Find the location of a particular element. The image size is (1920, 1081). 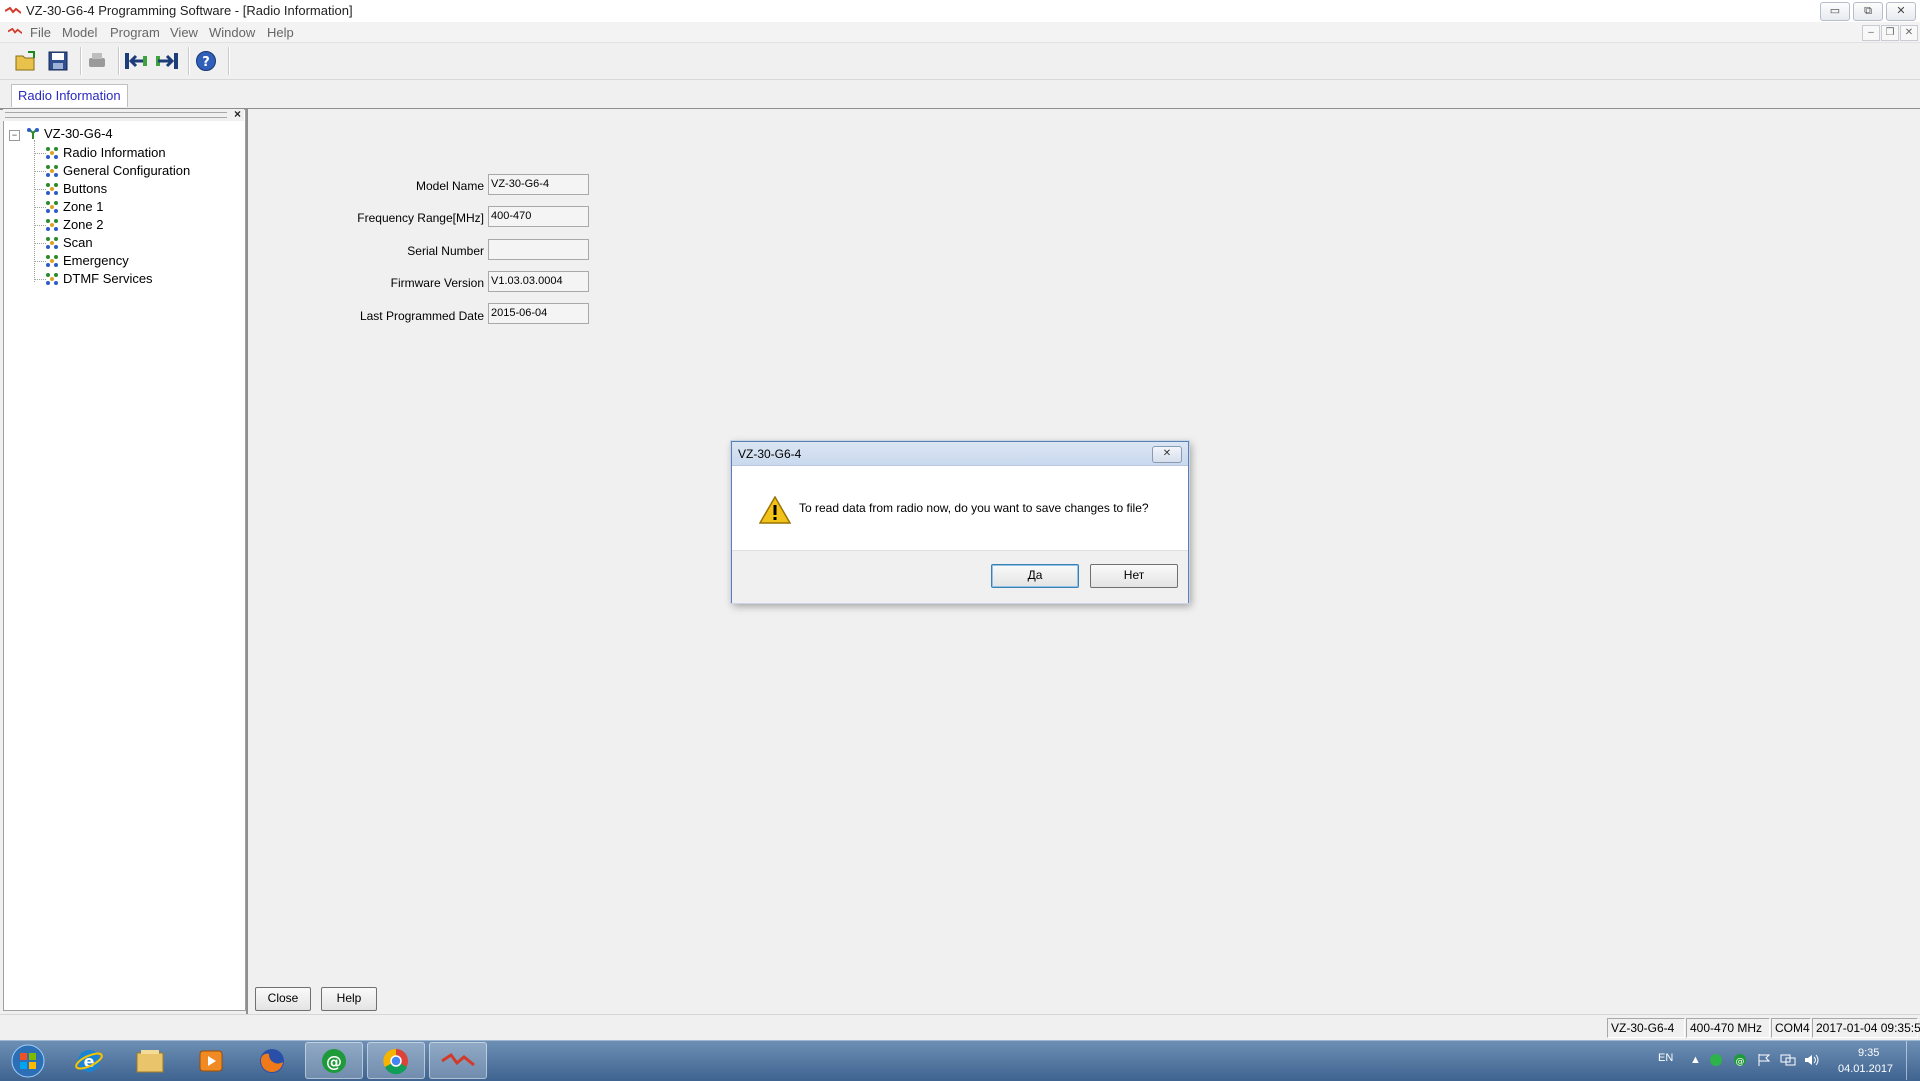

taskbar-firefox is located at coordinates (272, 1060).